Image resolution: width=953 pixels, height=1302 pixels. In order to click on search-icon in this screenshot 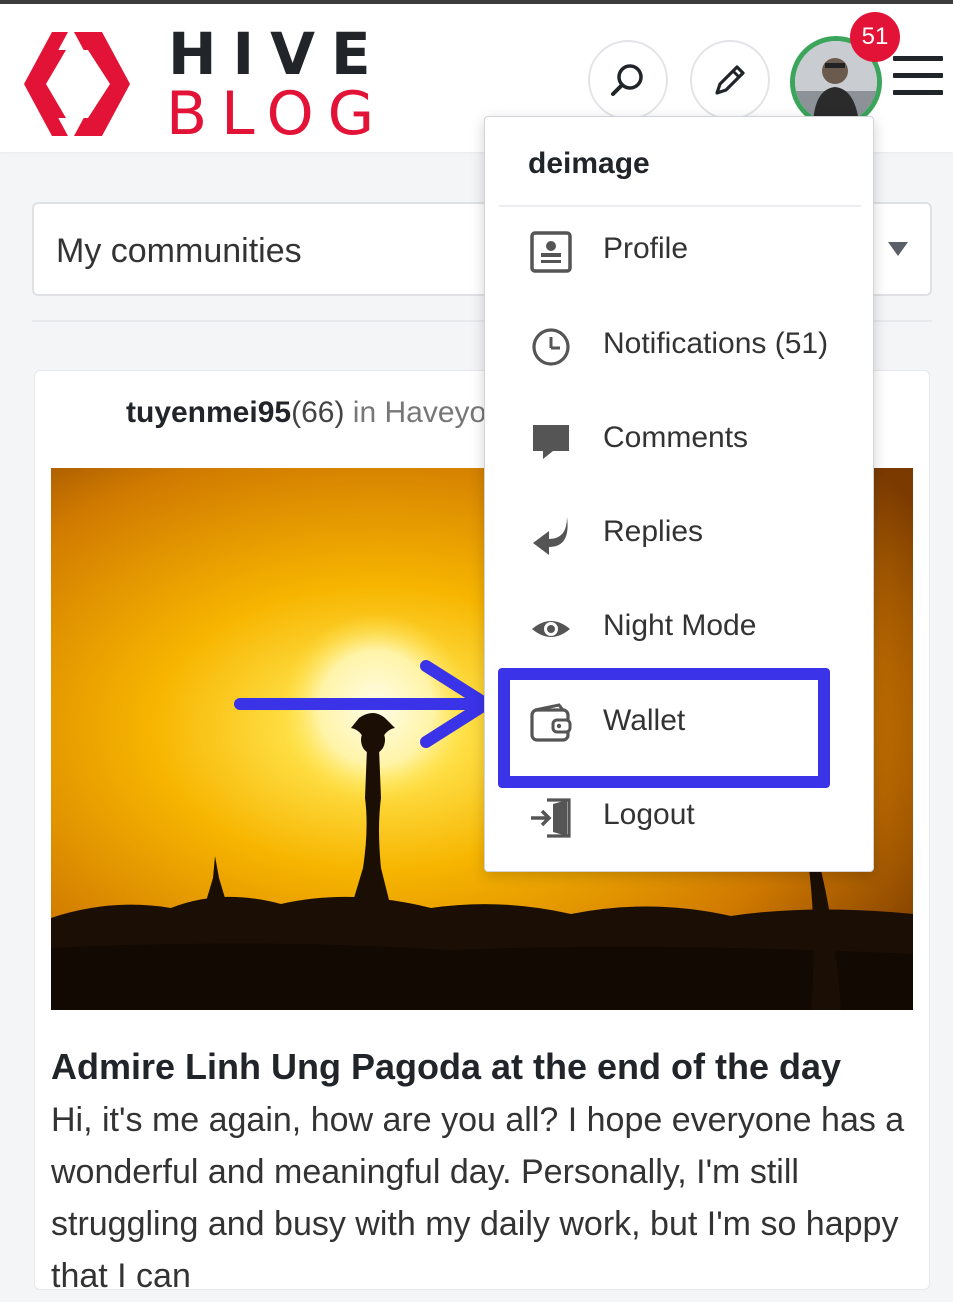, I will do `click(627, 80)`.